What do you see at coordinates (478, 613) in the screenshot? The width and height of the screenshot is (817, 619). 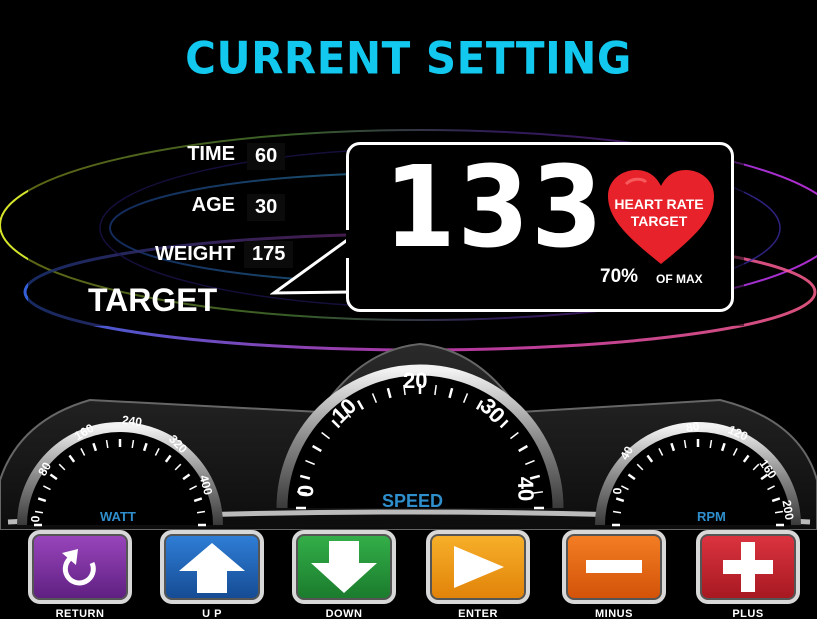 I see `enter-button-label: ENTER` at bounding box center [478, 613].